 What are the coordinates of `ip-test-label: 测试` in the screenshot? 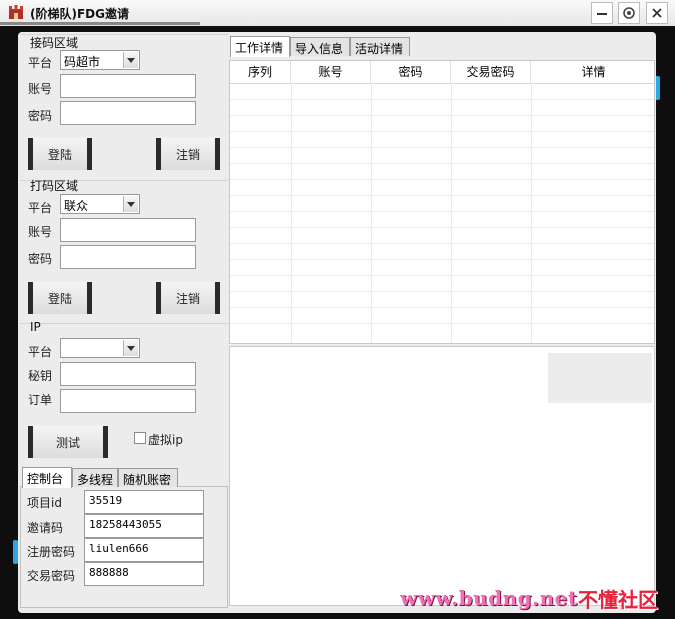 It's located at (67, 442).